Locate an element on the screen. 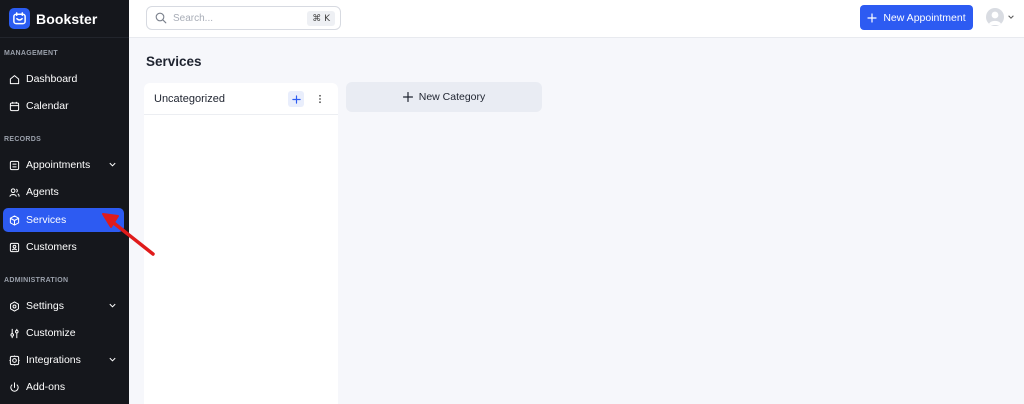 The height and width of the screenshot is (404, 1024). new-category-button: New Category is located at coordinates (444, 97).